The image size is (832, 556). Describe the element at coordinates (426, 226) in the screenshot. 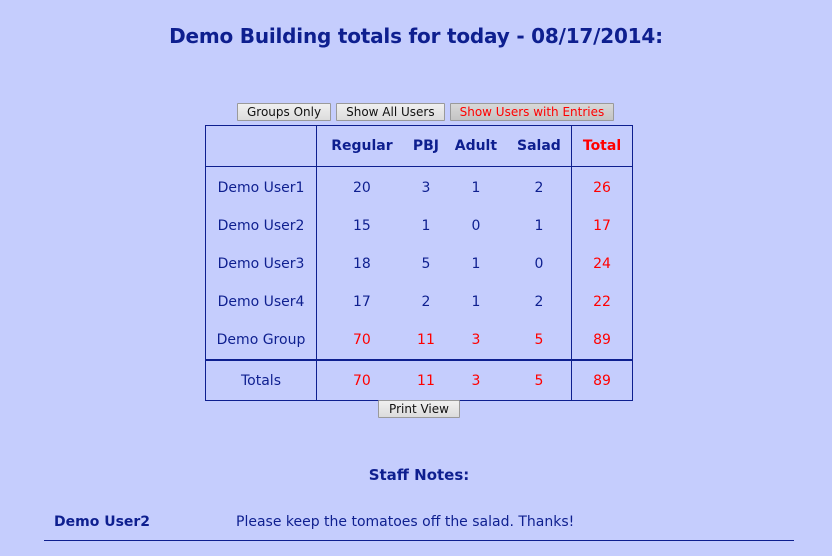

I see `cell-pbj: 1` at that location.